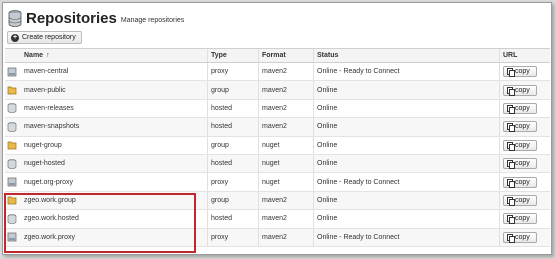  Describe the element at coordinates (49, 182) in the screenshot. I see `repo-name: nuget.org-proxy` at that location.